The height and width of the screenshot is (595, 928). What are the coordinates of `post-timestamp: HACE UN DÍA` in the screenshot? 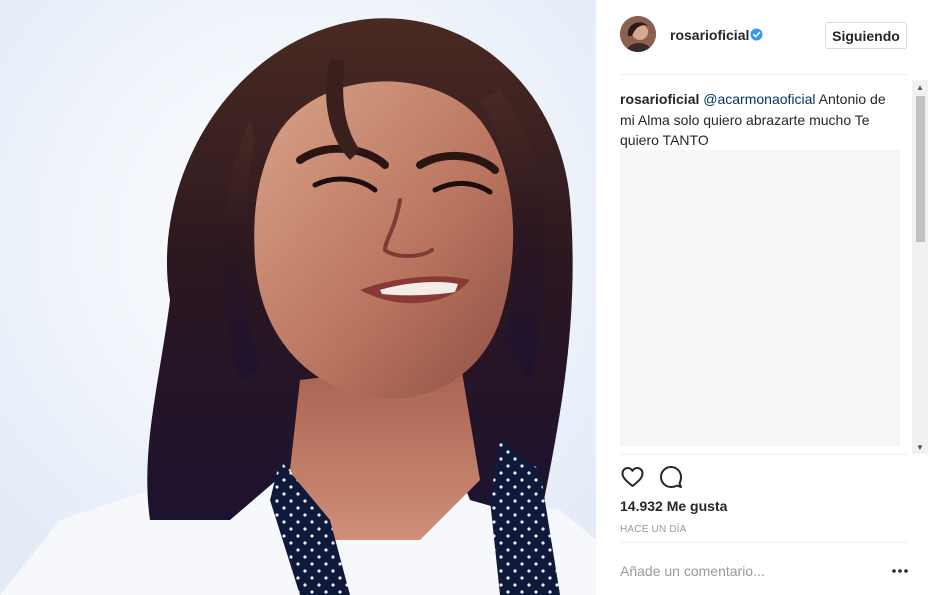 It's located at (653, 529).